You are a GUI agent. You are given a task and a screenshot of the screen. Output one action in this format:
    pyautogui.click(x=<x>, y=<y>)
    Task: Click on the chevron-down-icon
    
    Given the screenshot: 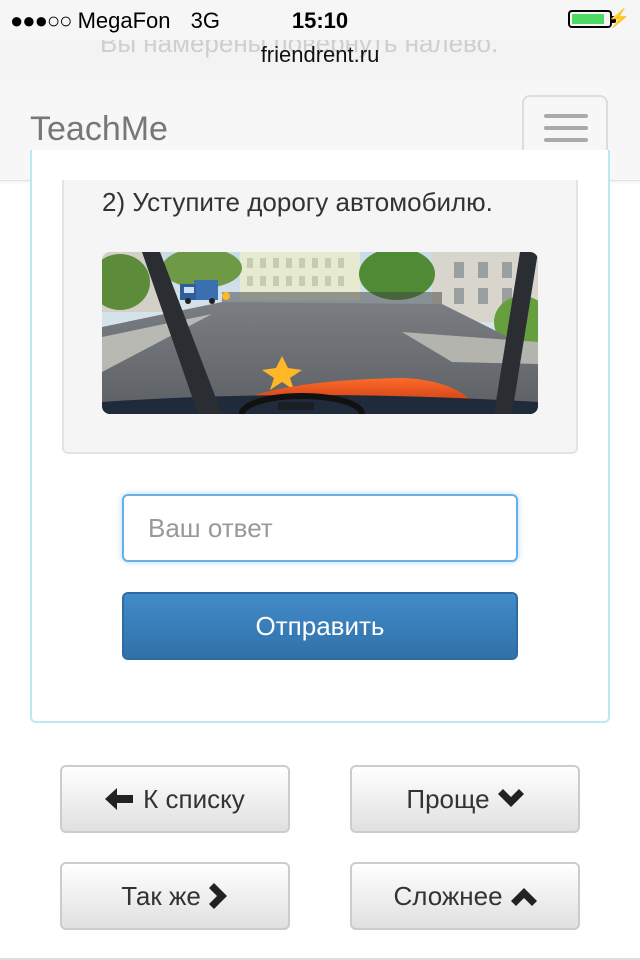 What is the action you would take?
    pyautogui.click(x=510, y=798)
    